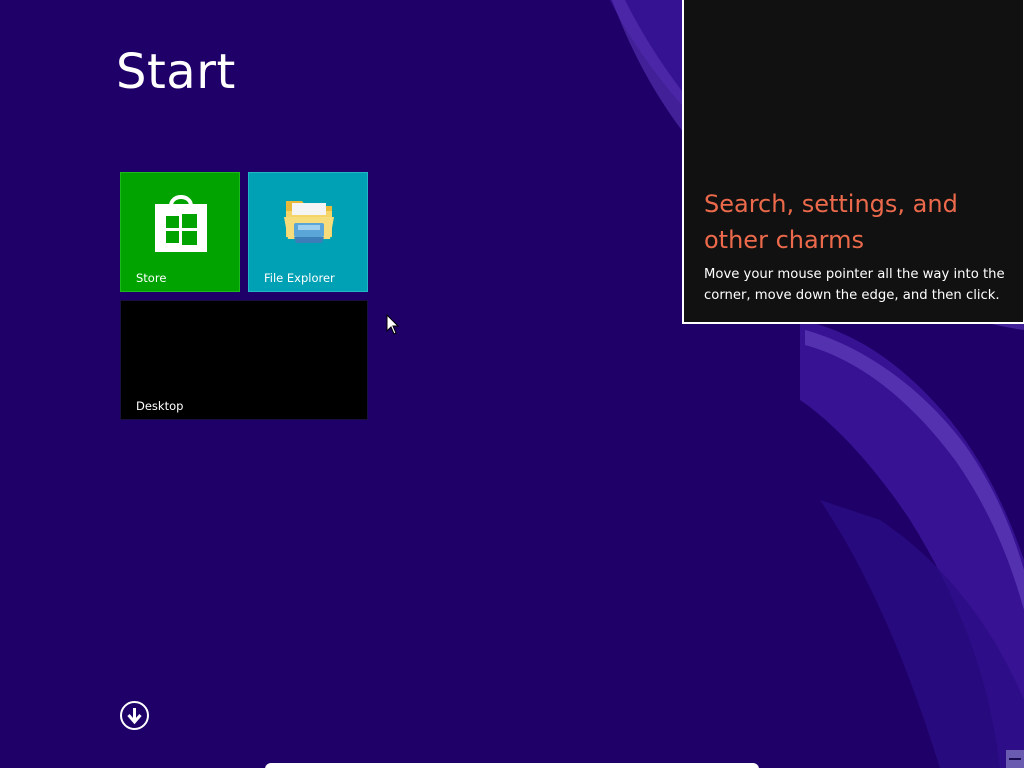 This screenshot has height=768, width=1024. Describe the element at coordinates (512, 765) in the screenshot. I see `bottom-bar` at that location.